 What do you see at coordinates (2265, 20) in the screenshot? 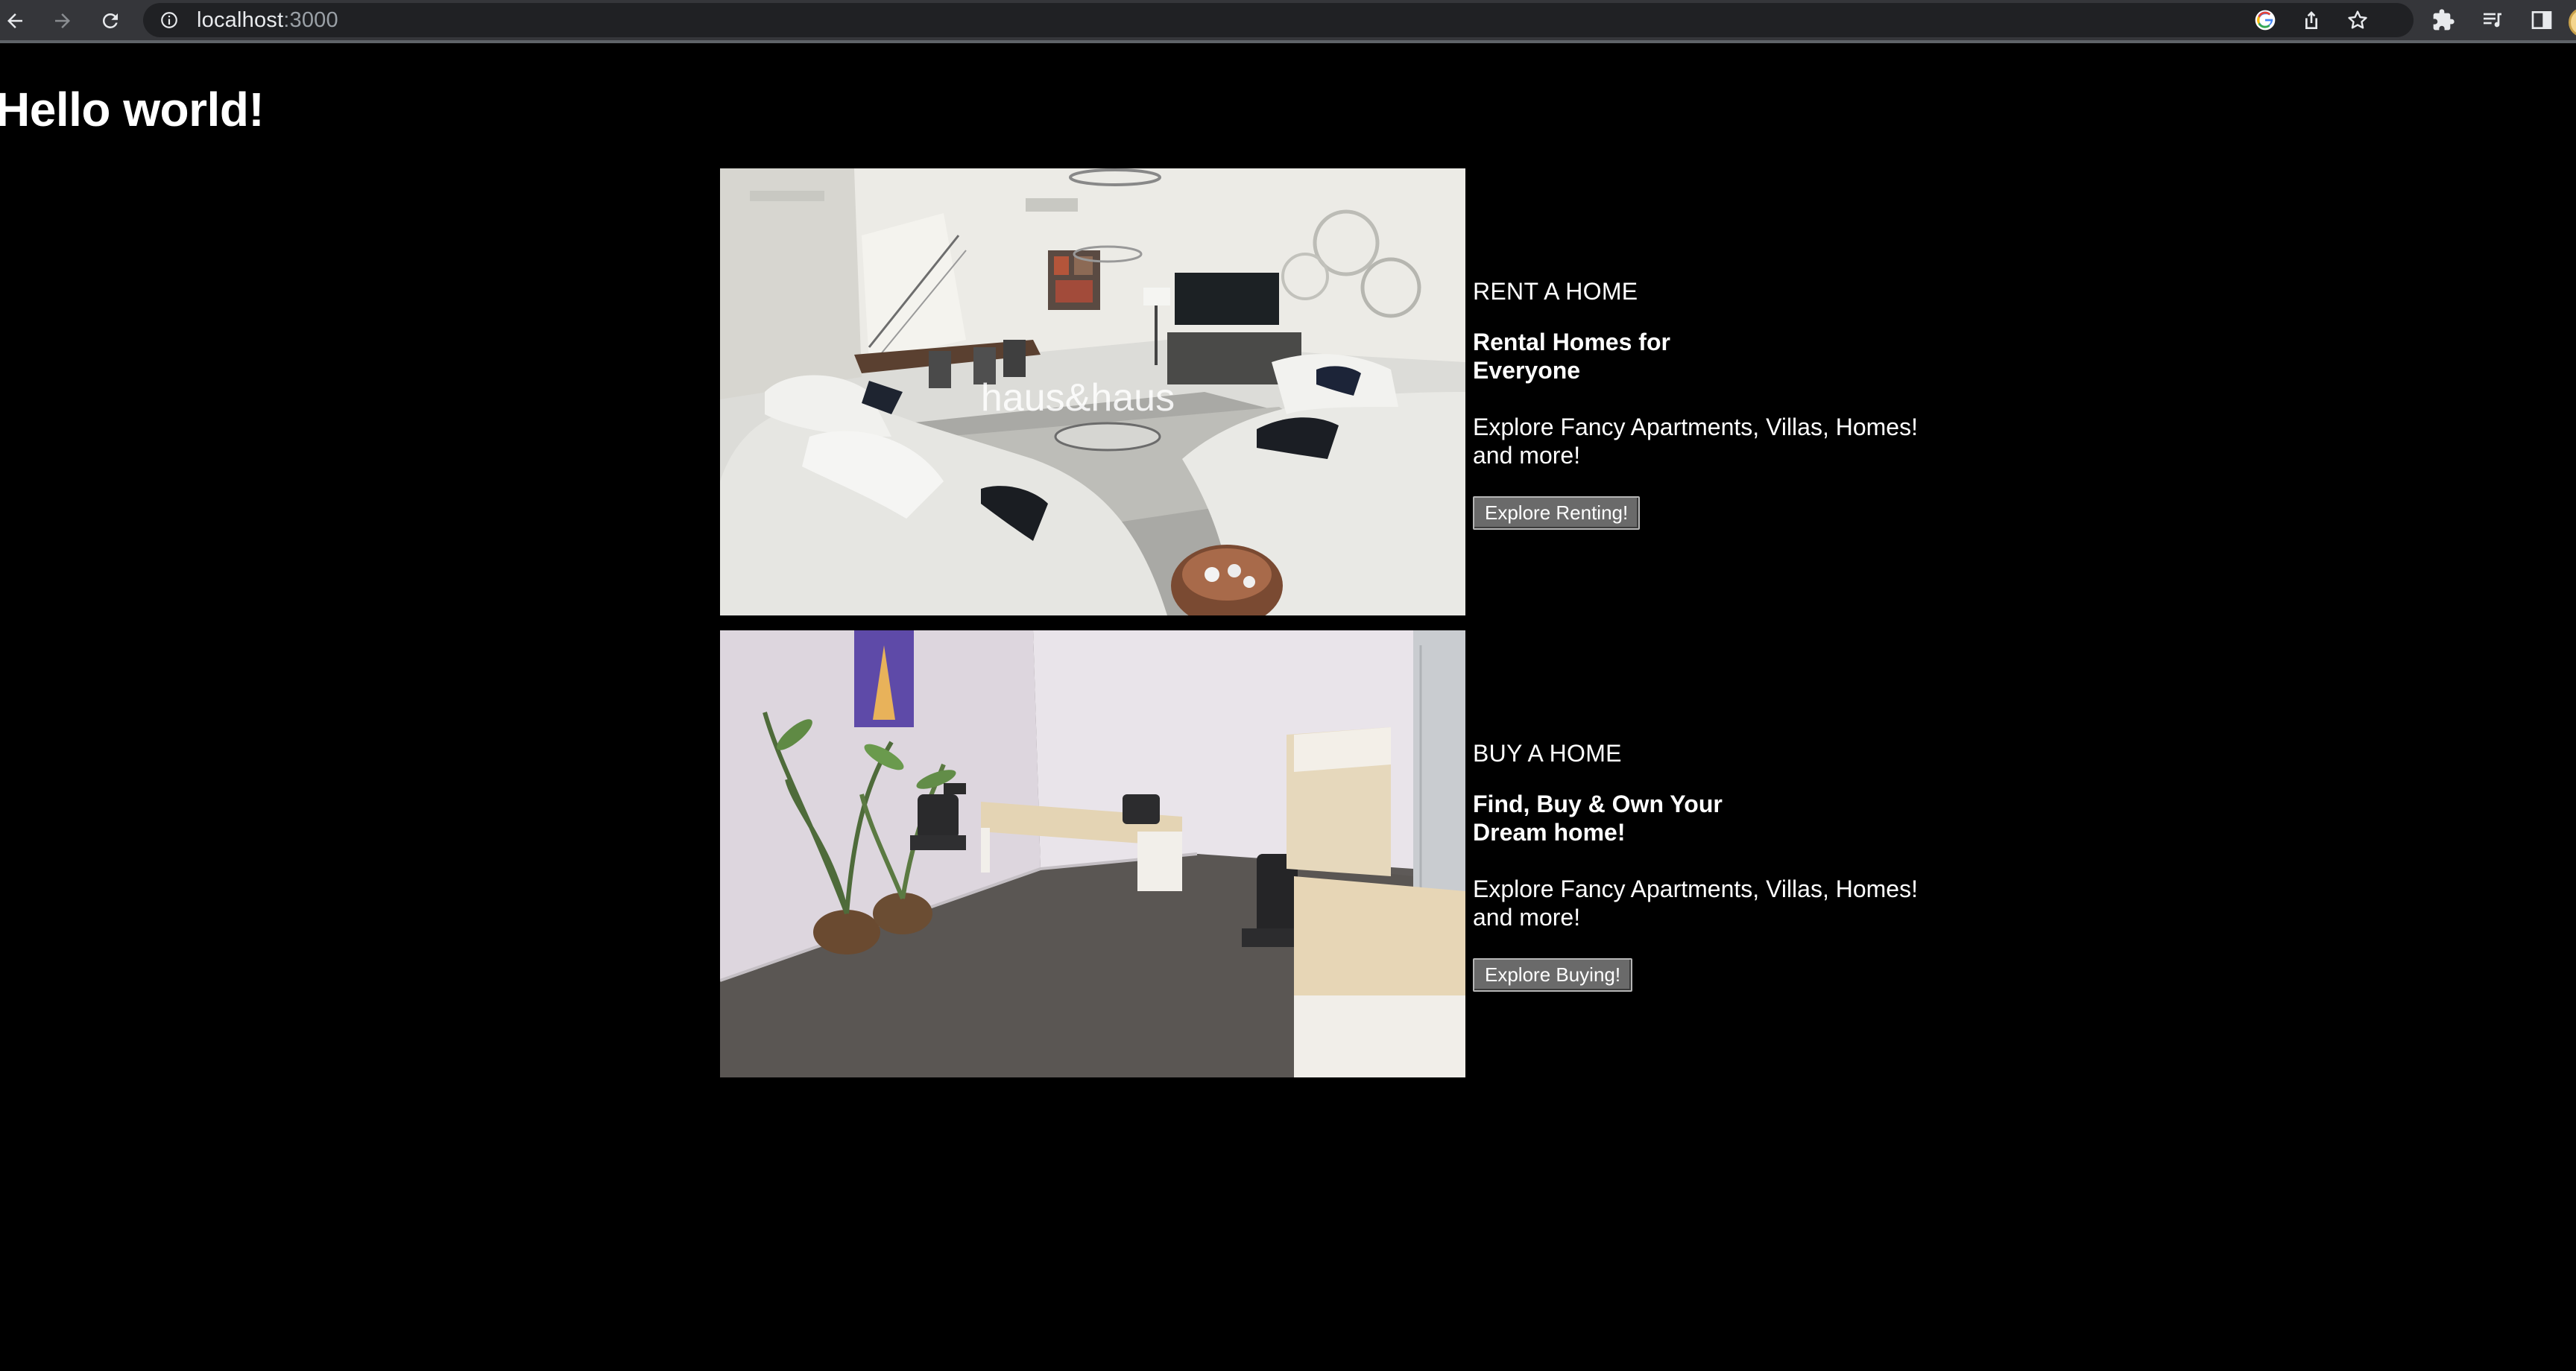
I see `google-icon` at bounding box center [2265, 20].